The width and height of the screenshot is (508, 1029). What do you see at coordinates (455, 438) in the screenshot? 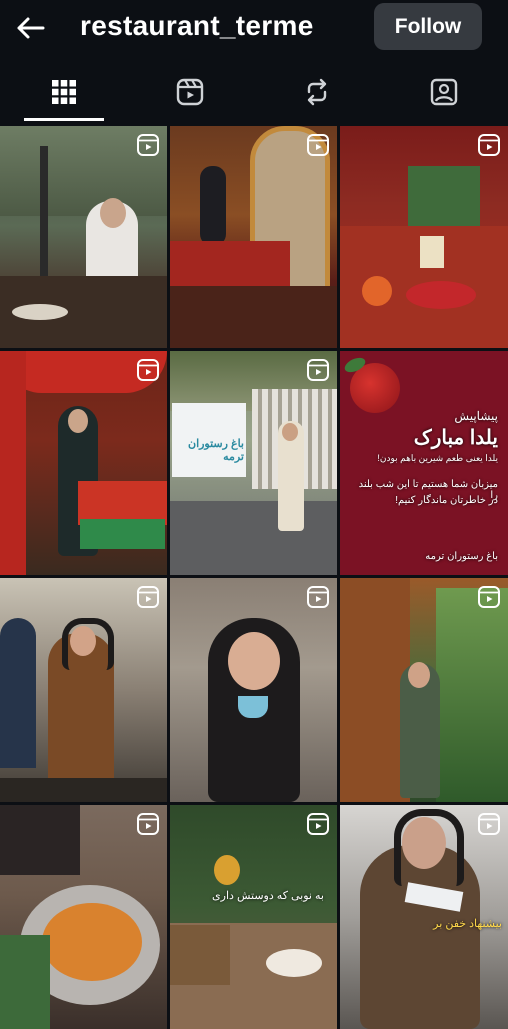
I see `yalda-title: یلدا مبارک` at bounding box center [455, 438].